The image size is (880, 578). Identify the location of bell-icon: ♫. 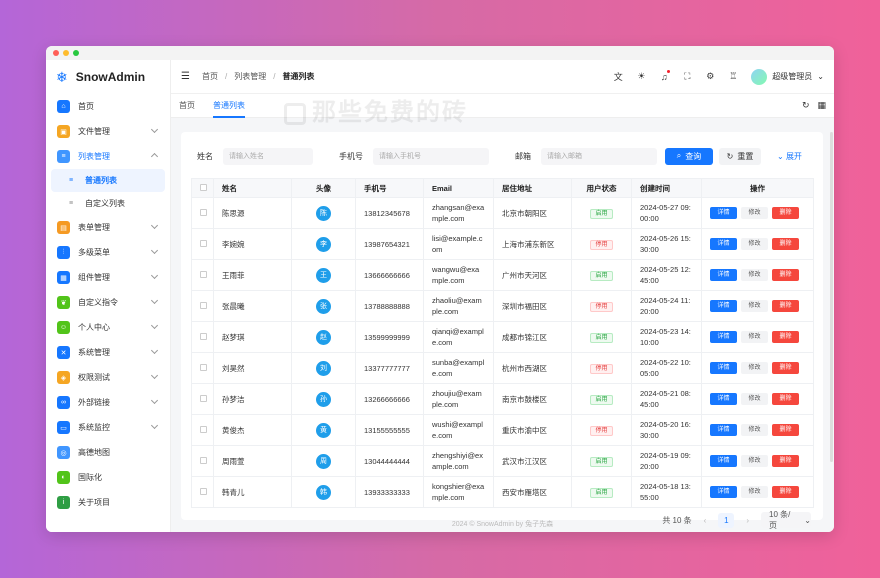
(664, 77).